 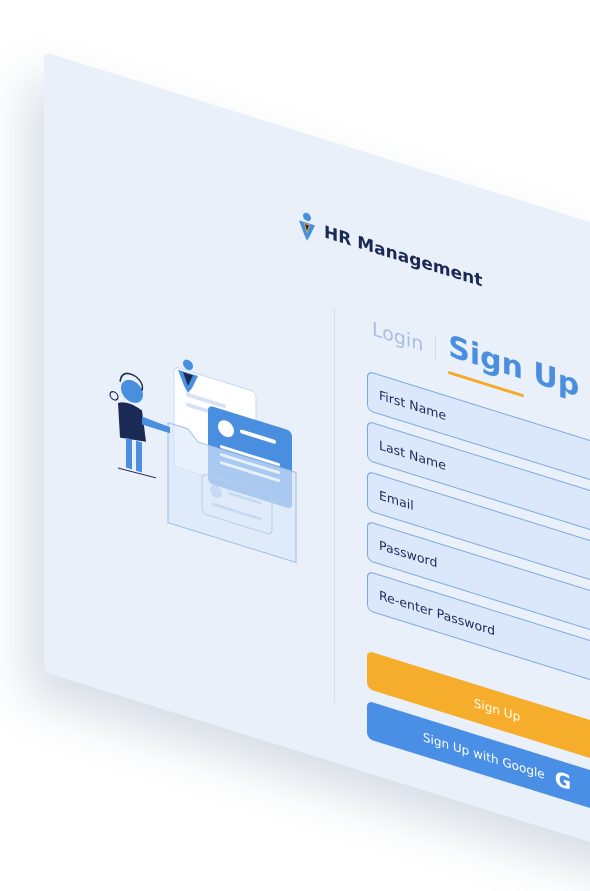 What do you see at coordinates (412, 454) in the screenshot?
I see `last-name-label: Last Name` at bounding box center [412, 454].